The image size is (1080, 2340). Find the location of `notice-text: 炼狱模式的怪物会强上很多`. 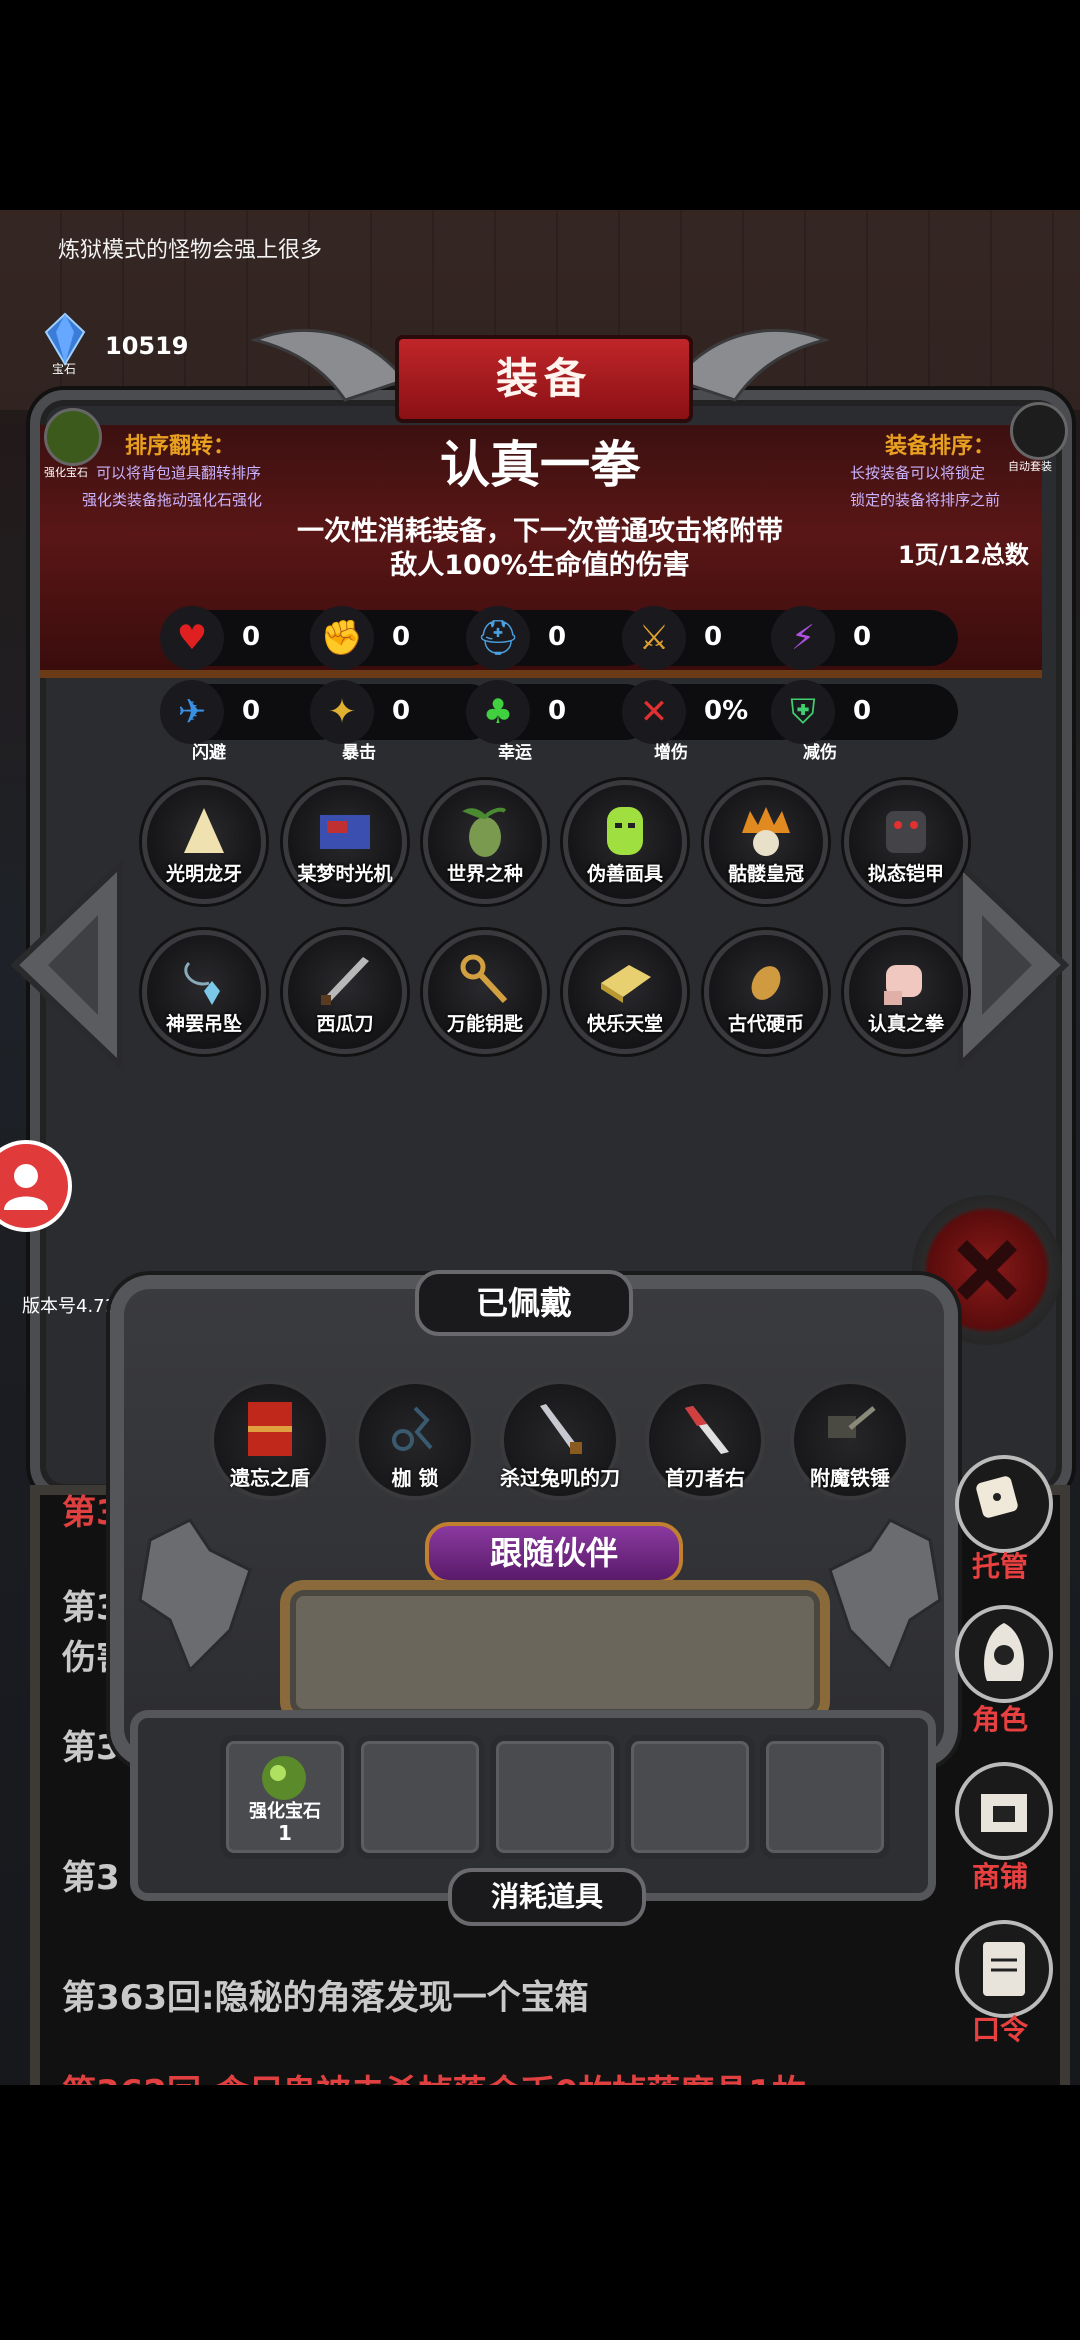

notice-text: 炼狱模式的怪物会强上很多 is located at coordinates (190, 250).